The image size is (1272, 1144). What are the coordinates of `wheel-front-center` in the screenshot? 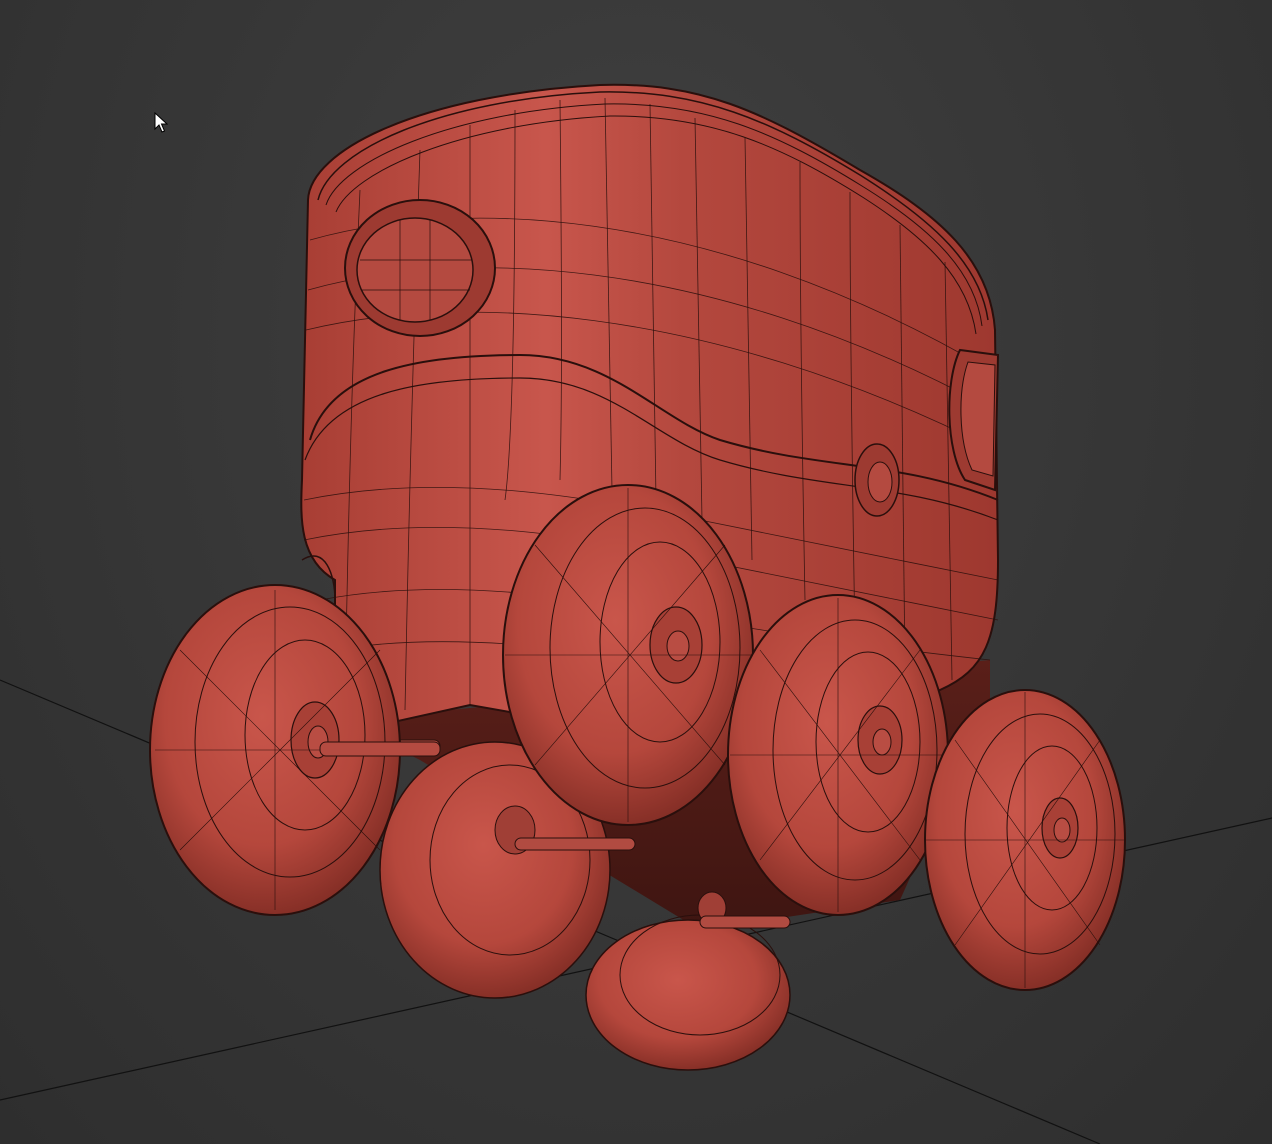 It's located at (628, 655).